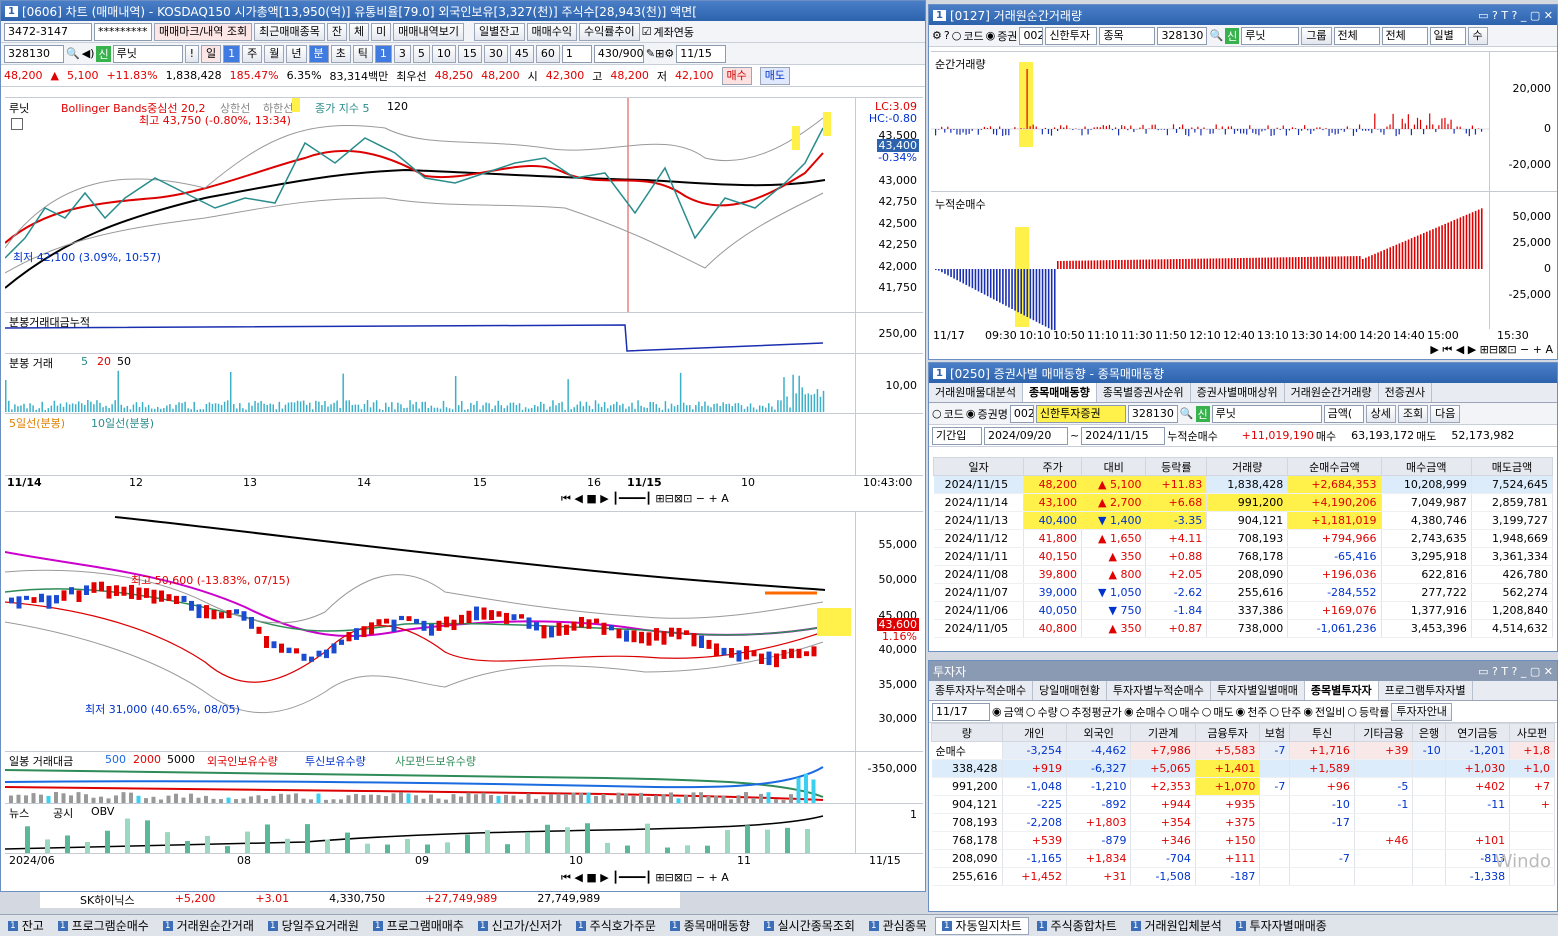 The width and height of the screenshot is (1558, 936). I want to click on minute-30: 30, so click(495, 53).